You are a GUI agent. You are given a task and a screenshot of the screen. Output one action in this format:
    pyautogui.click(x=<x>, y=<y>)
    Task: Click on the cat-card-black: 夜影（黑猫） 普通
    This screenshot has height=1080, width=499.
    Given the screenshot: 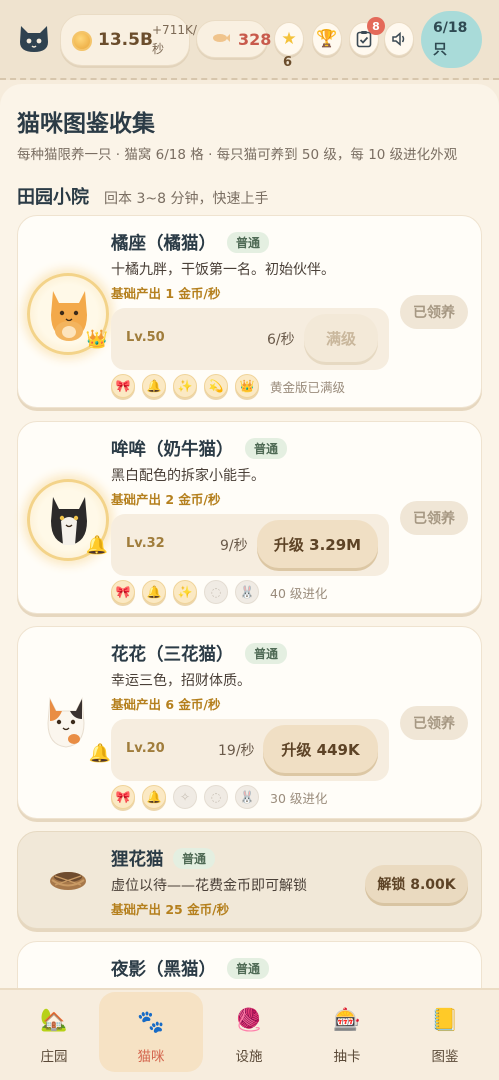 What is the action you would take?
    pyautogui.click(x=249, y=964)
    